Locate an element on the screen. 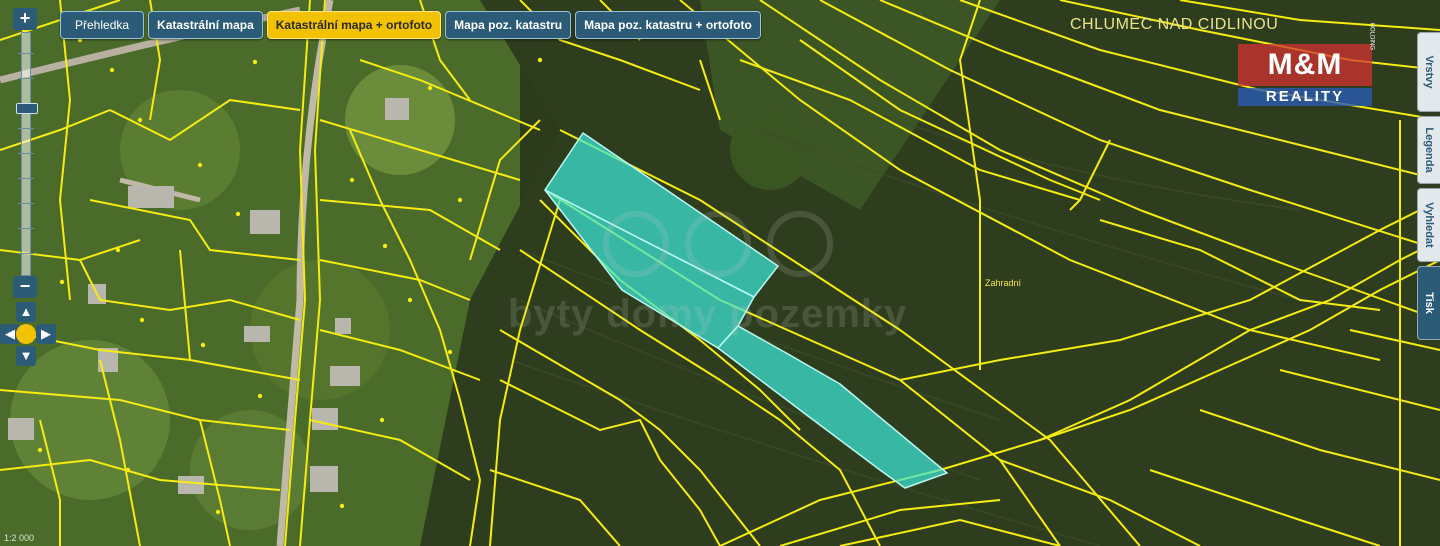 The width and height of the screenshot is (1440, 546). zoom-out-button: − is located at coordinates (25, 287).